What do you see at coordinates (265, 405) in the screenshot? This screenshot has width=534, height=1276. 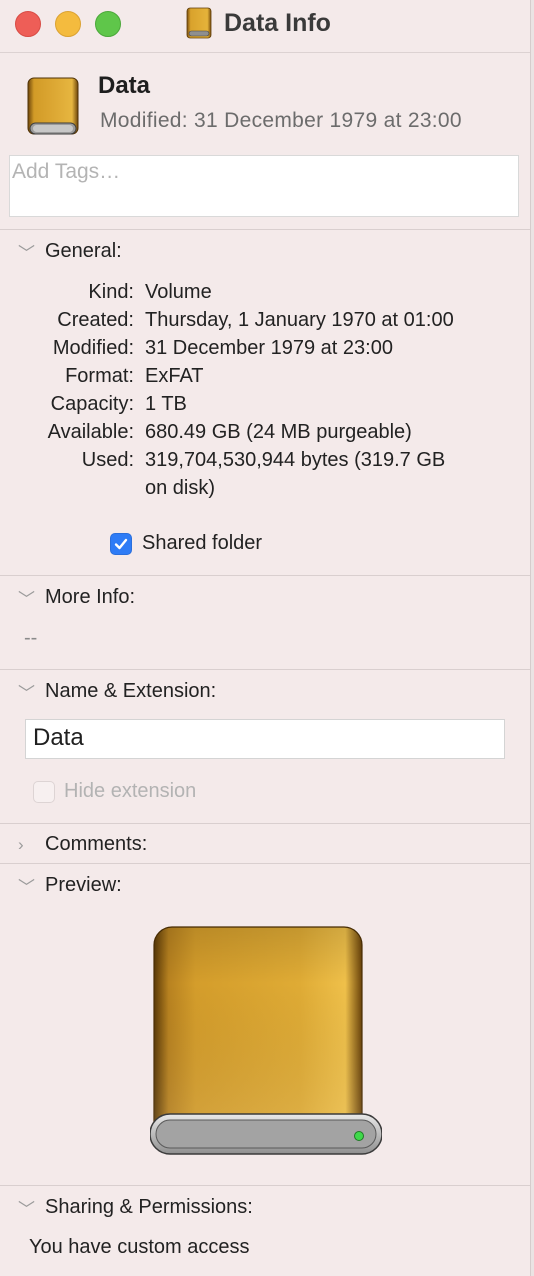 I see `info-row: Capacity: 1 TB` at bounding box center [265, 405].